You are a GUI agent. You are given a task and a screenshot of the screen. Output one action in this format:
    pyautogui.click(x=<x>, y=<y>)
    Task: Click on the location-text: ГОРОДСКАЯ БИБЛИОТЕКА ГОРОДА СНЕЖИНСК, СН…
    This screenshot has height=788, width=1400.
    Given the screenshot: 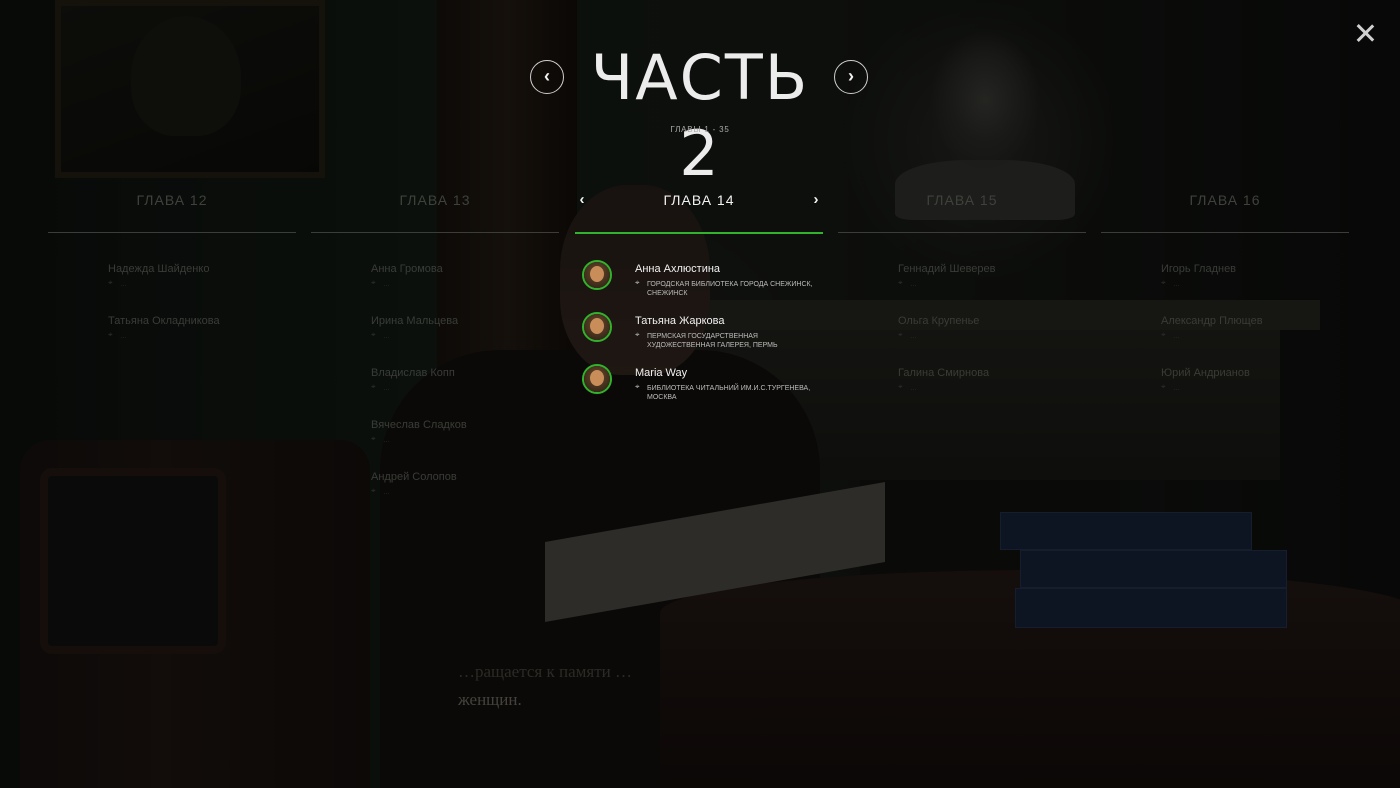 What is the action you would take?
    pyautogui.click(x=730, y=289)
    